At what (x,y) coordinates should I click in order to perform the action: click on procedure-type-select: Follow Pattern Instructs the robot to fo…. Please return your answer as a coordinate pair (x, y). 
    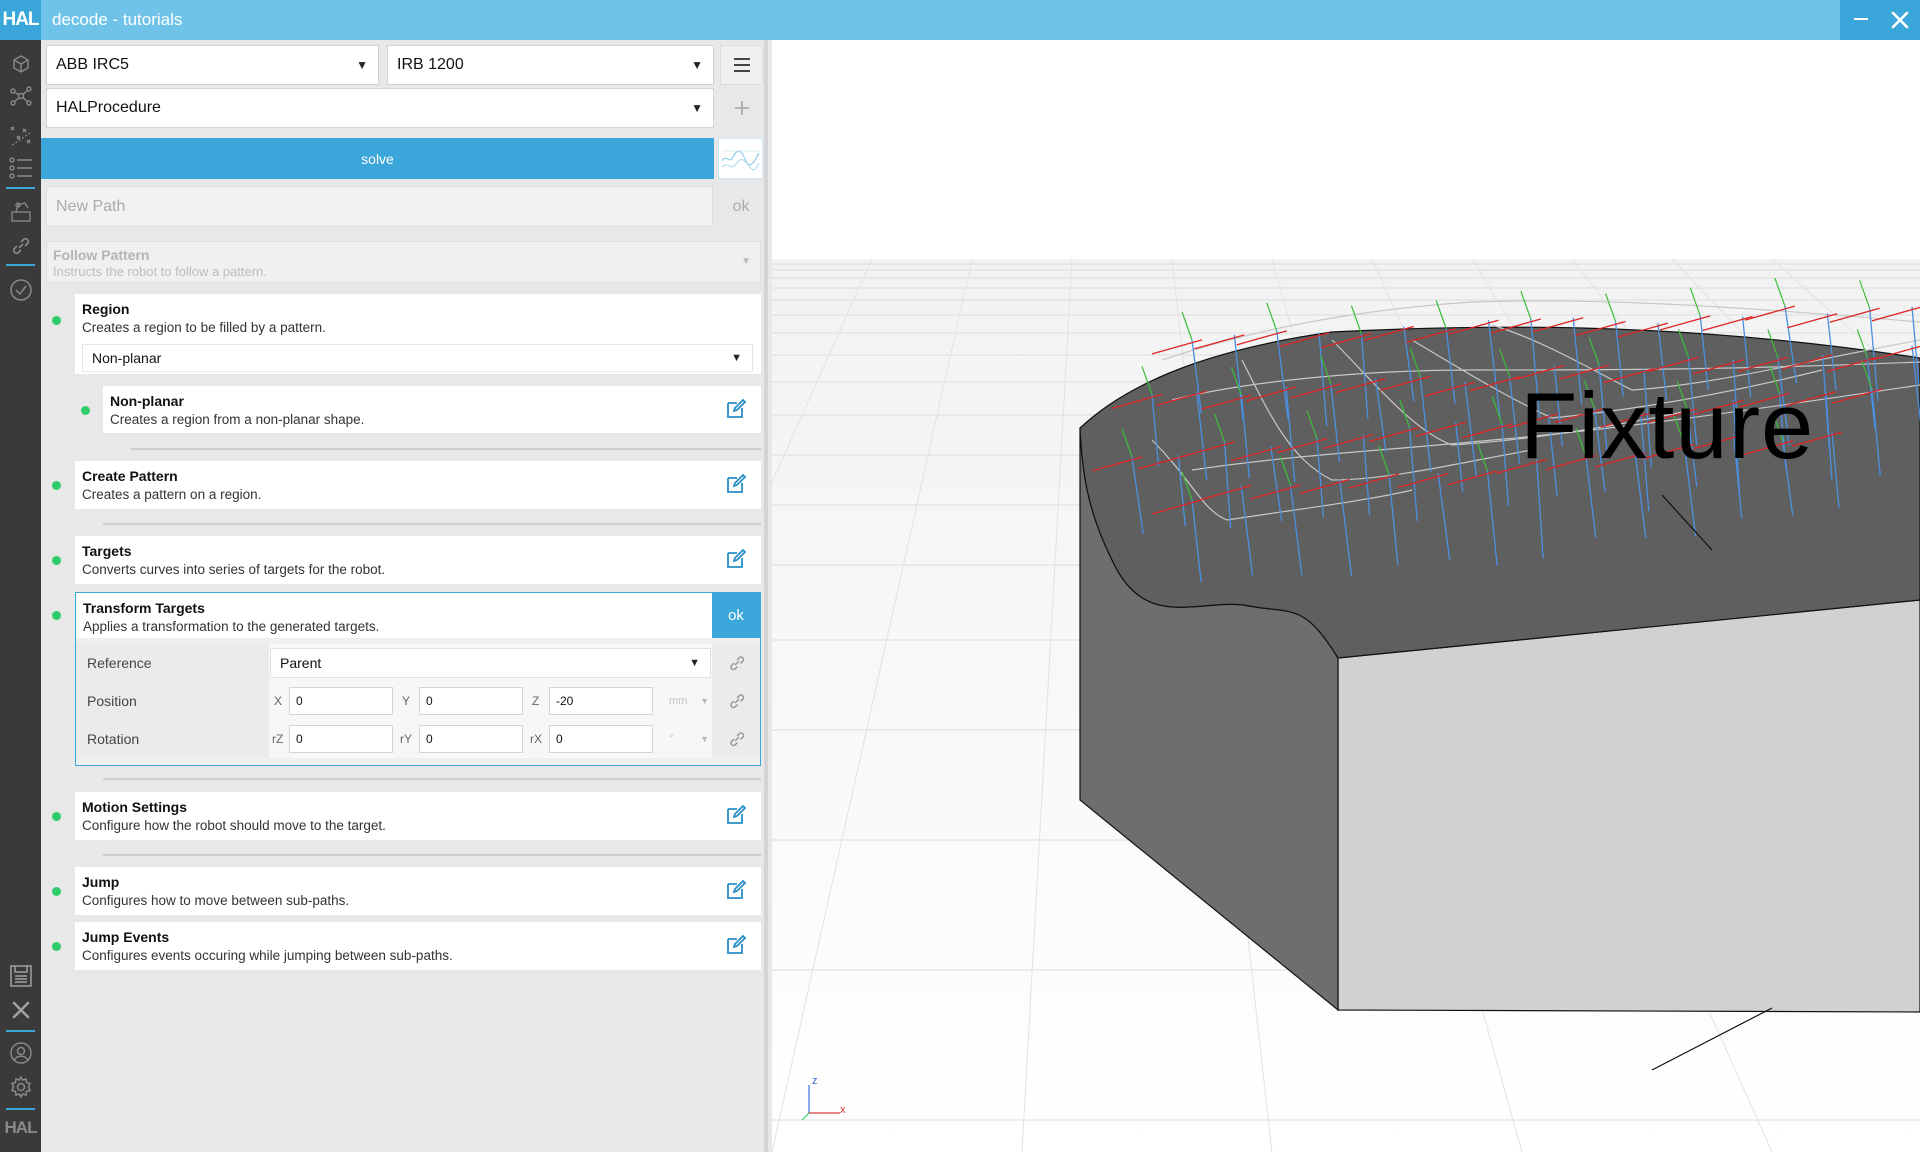
    Looking at the image, I should click on (403, 262).